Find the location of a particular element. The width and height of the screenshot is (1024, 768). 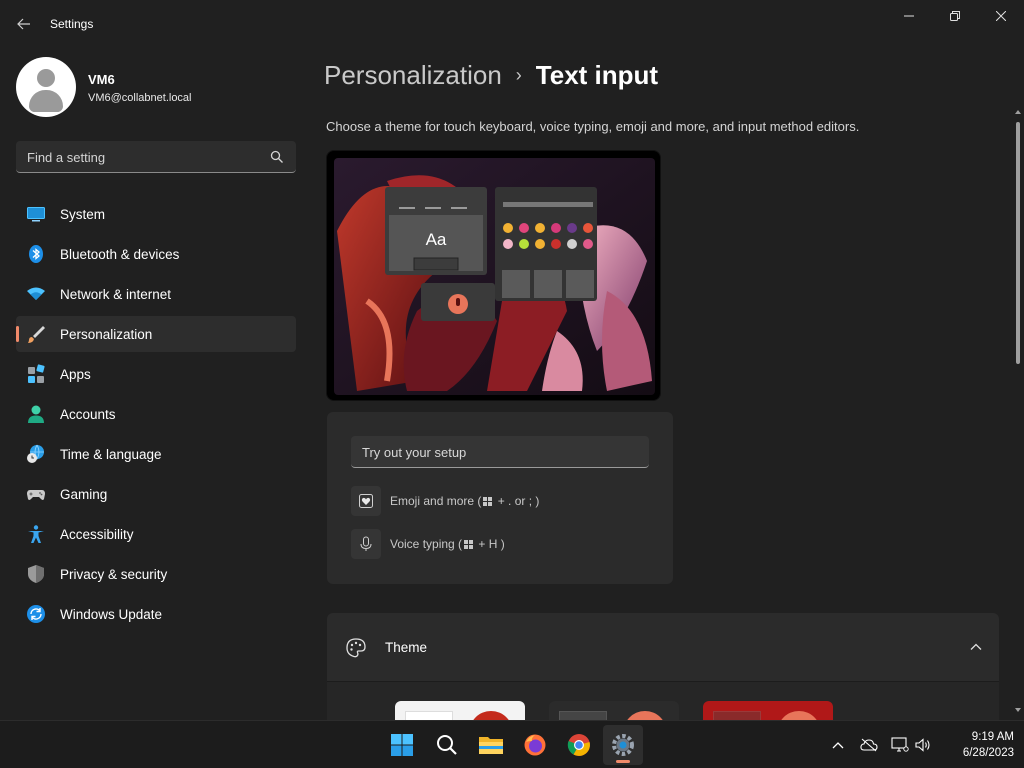

page-title: Text input is located at coordinates (597, 75).